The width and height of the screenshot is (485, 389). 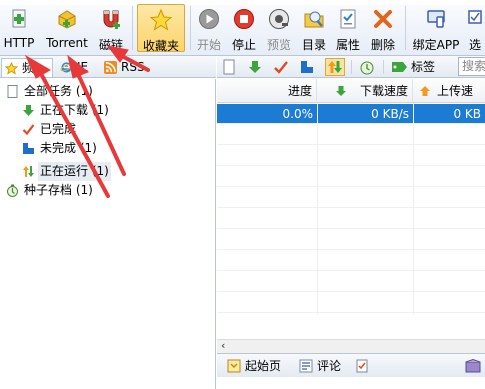 I want to click on task-toolbar: 标签, so click(x=351, y=67).